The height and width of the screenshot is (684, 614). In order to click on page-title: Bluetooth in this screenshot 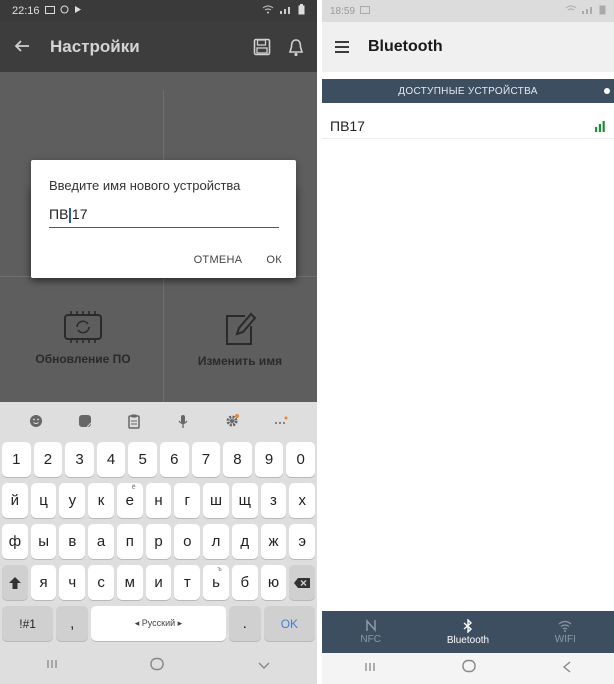, I will do `click(405, 46)`.